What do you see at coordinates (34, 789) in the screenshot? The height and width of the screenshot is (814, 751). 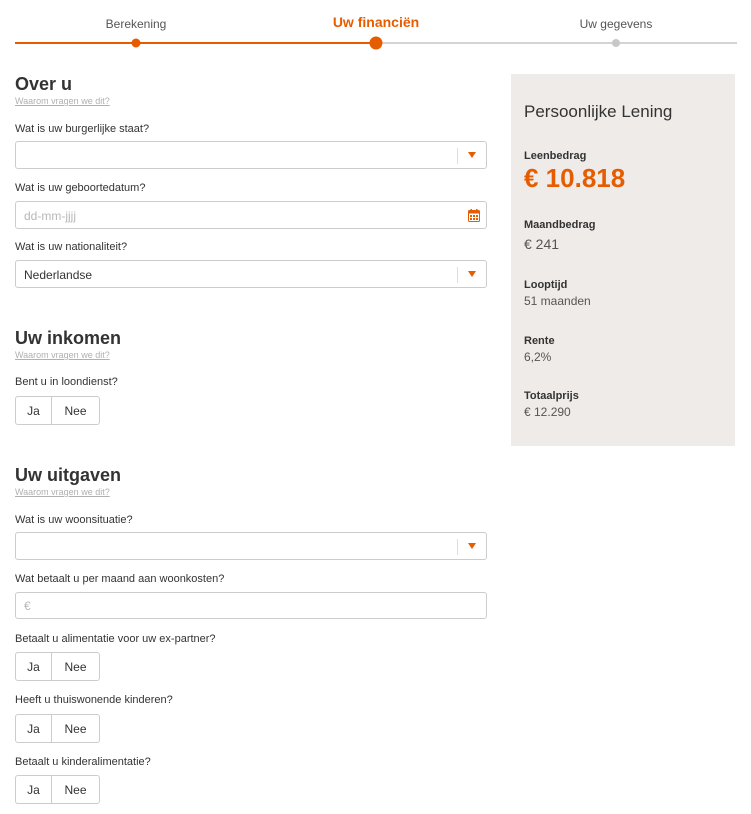 I see `child-alimony-yes-button: Ja` at bounding box center [34, 789].